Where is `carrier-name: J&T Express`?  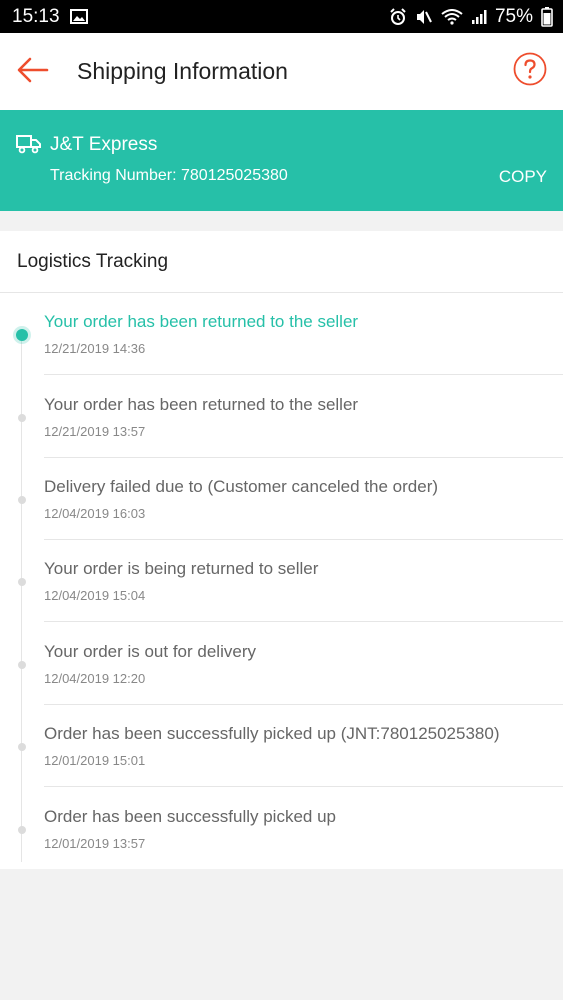
carrier-name: J&T Express is located at coordinates (104, 144).